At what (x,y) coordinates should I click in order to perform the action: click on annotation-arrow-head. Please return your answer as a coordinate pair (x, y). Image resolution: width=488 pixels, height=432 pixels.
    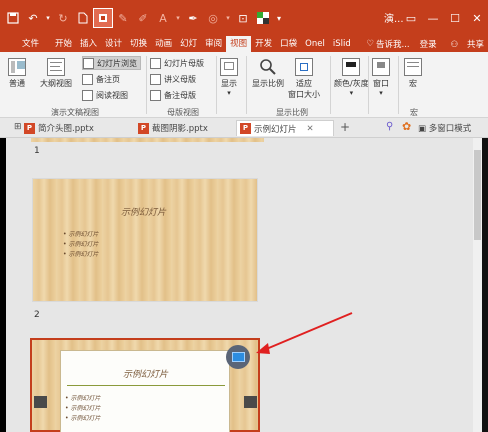
    Looking at the image, I should click on (263, 348).